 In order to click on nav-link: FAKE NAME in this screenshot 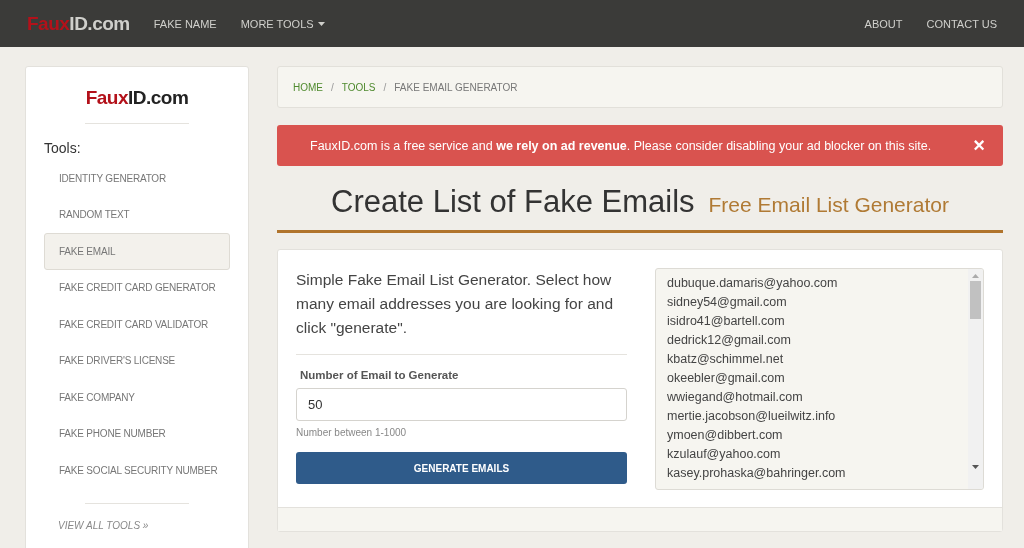, I will do `click(185, 23)`.